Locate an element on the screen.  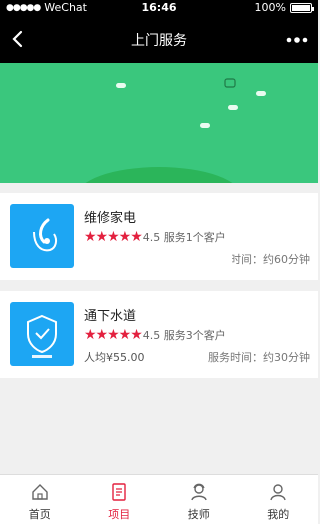
tab-projects: 项目 is located at coordinates (120, 499).